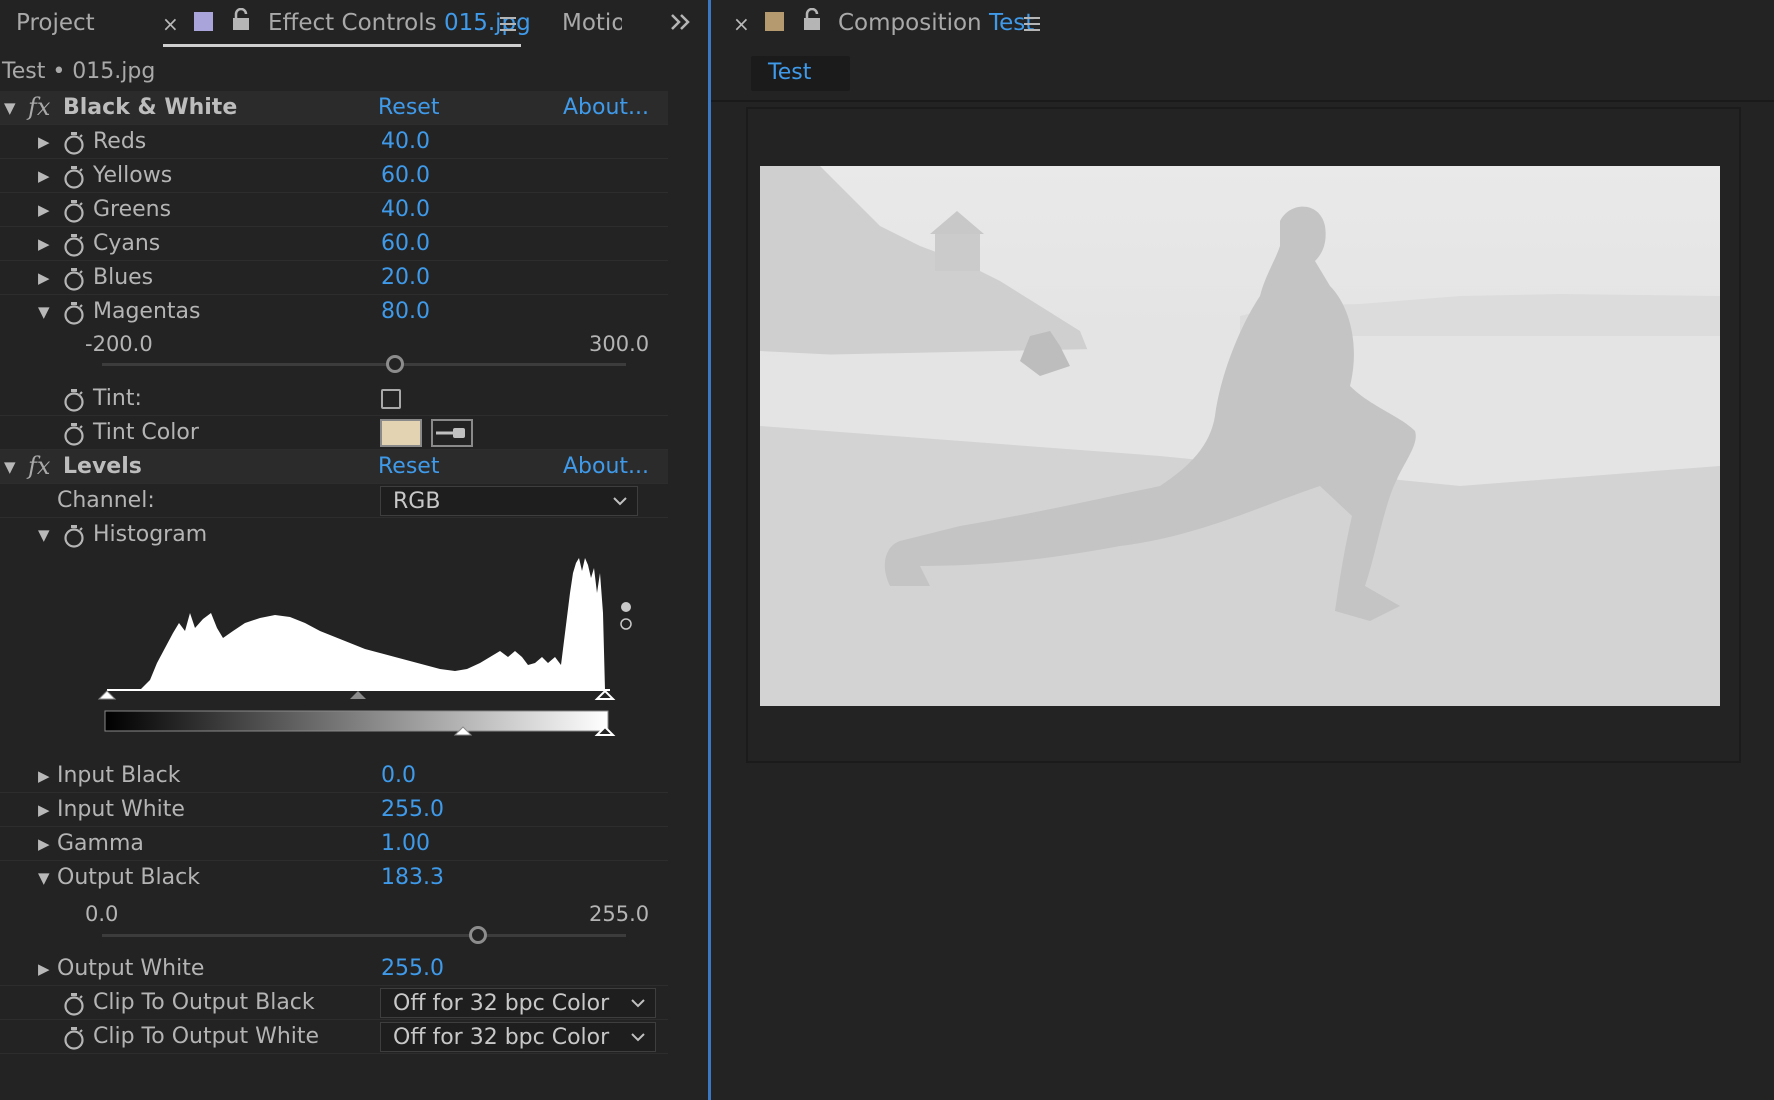 The width and height of the screenshot is (1774, 1100). What do you see at coordinates (123, 277) in the screenshot?
I see `param-label: Blues` at bounding box center [123, 277].